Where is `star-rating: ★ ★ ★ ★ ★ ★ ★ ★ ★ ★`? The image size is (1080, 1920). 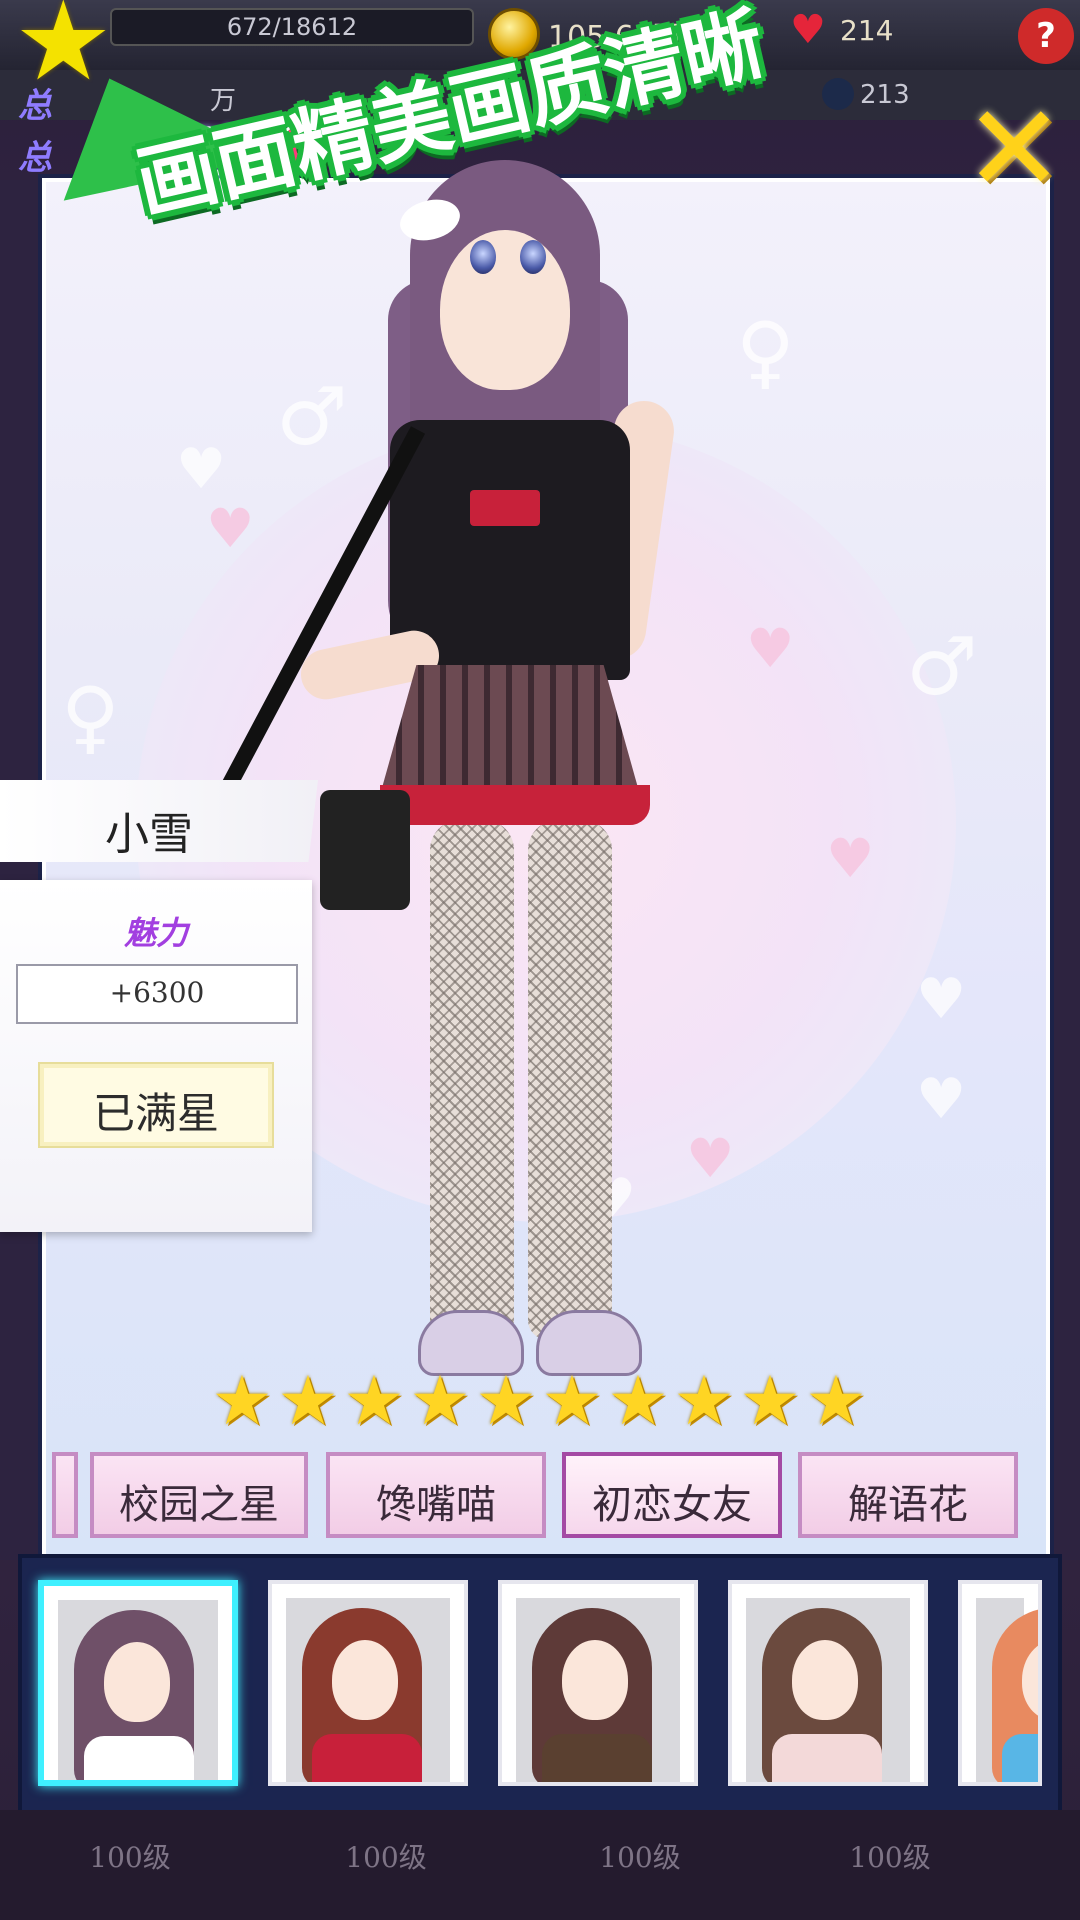 star-rating: ★ ★ ★ ★ ★ ★ ★ ★ ★ ★ is located at coordinates (545, 1401).